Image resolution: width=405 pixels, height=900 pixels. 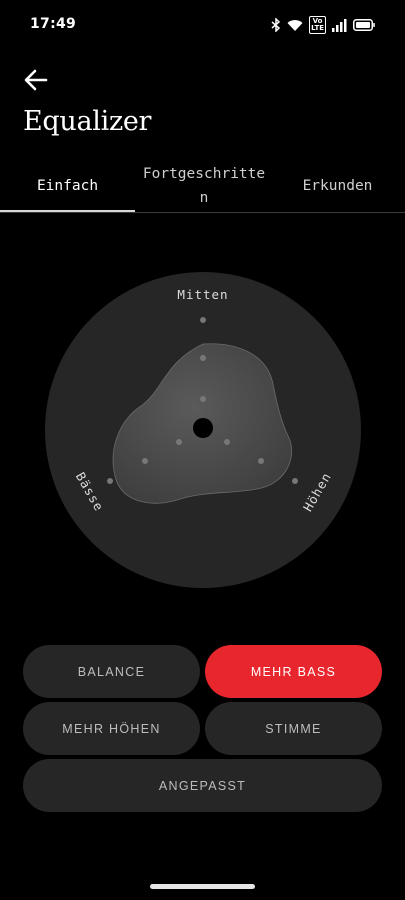 I want to click on tab-einfach: Einfach, so click(x=67, y=186).